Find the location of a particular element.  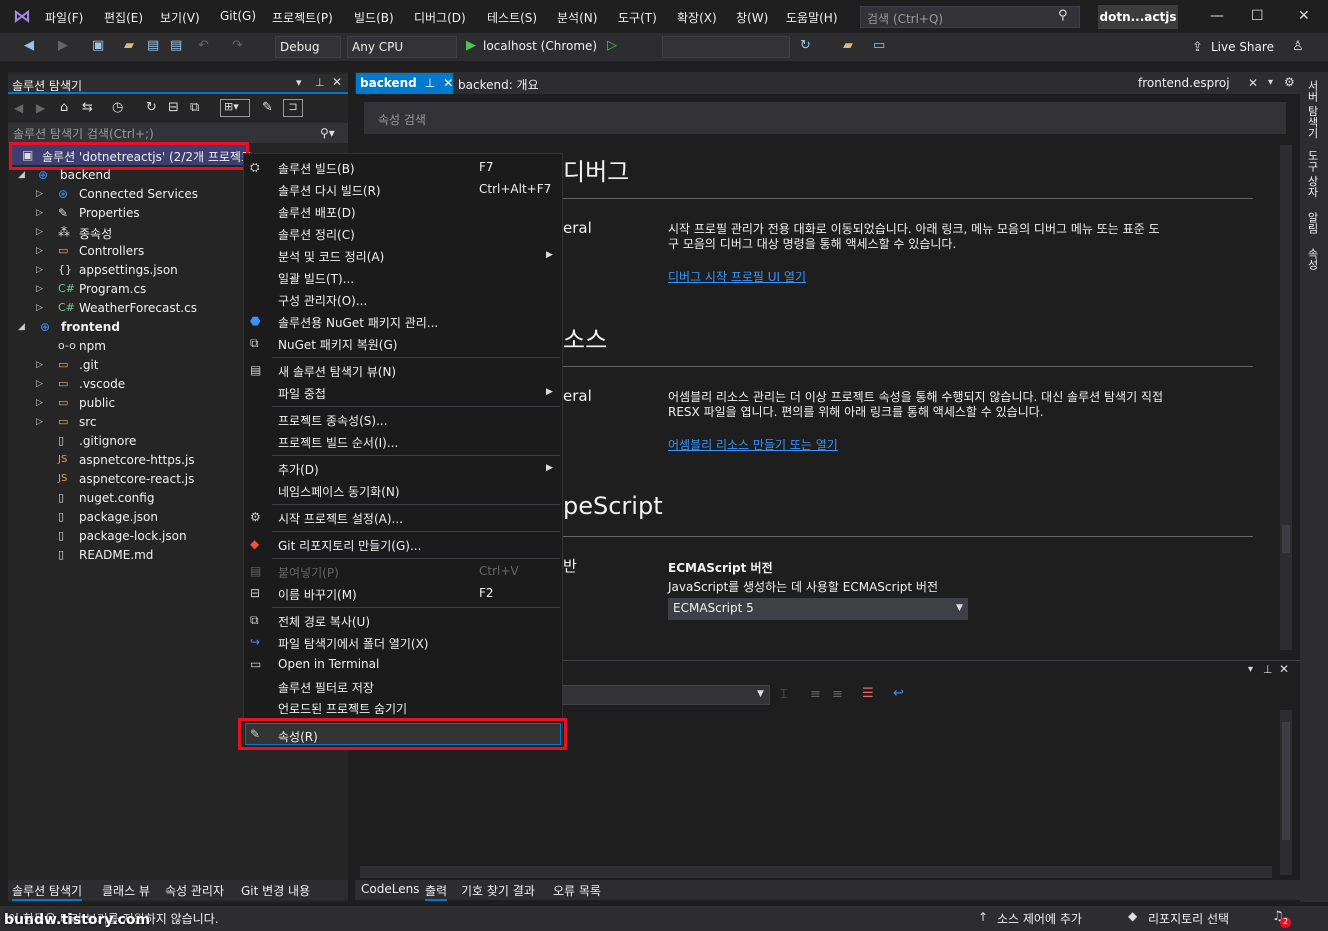

tab-dropdown-icon: ▾ is located at coordinates (1270, 82).